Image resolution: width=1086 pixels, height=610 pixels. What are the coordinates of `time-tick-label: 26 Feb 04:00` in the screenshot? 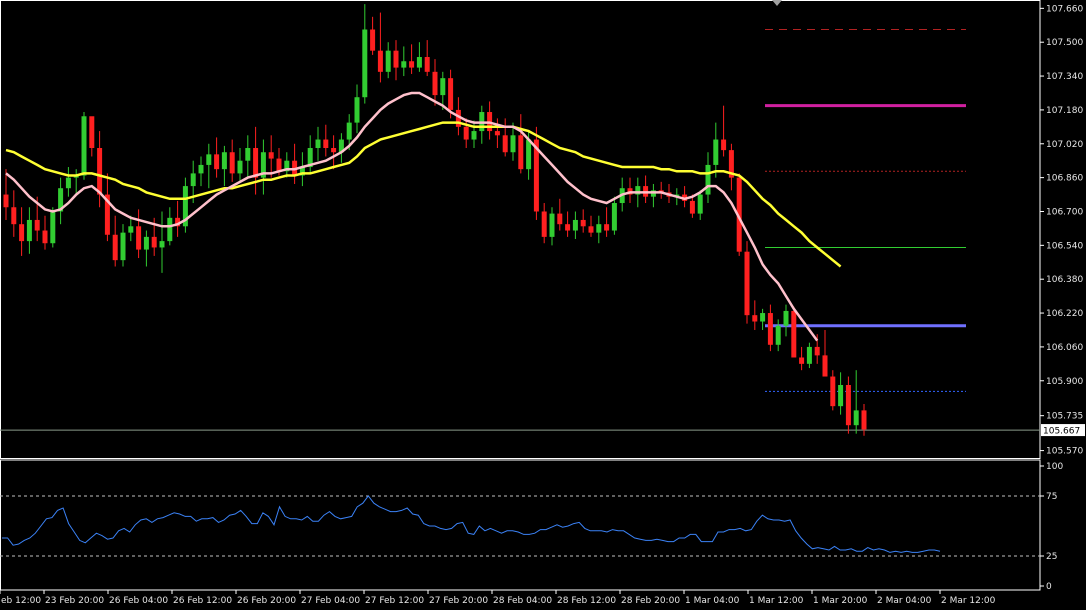 It's located at (138, 601).